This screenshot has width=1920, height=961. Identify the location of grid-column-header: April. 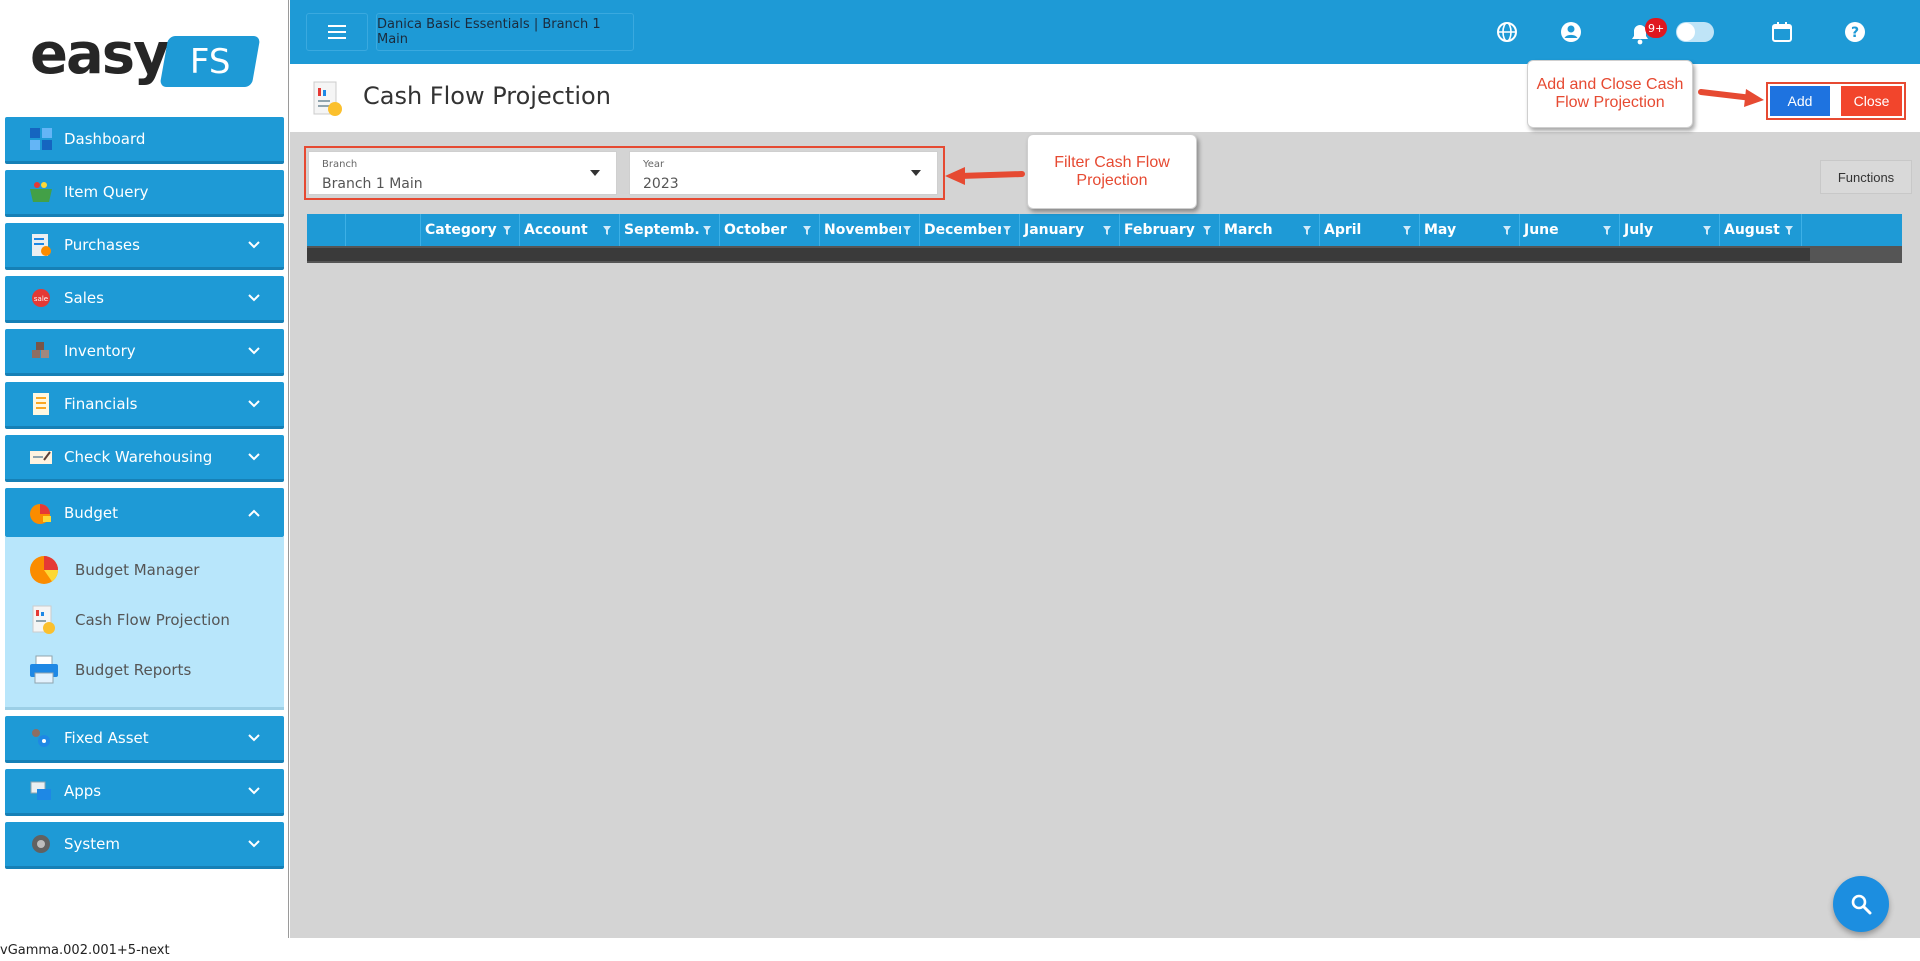
(1370, 230).